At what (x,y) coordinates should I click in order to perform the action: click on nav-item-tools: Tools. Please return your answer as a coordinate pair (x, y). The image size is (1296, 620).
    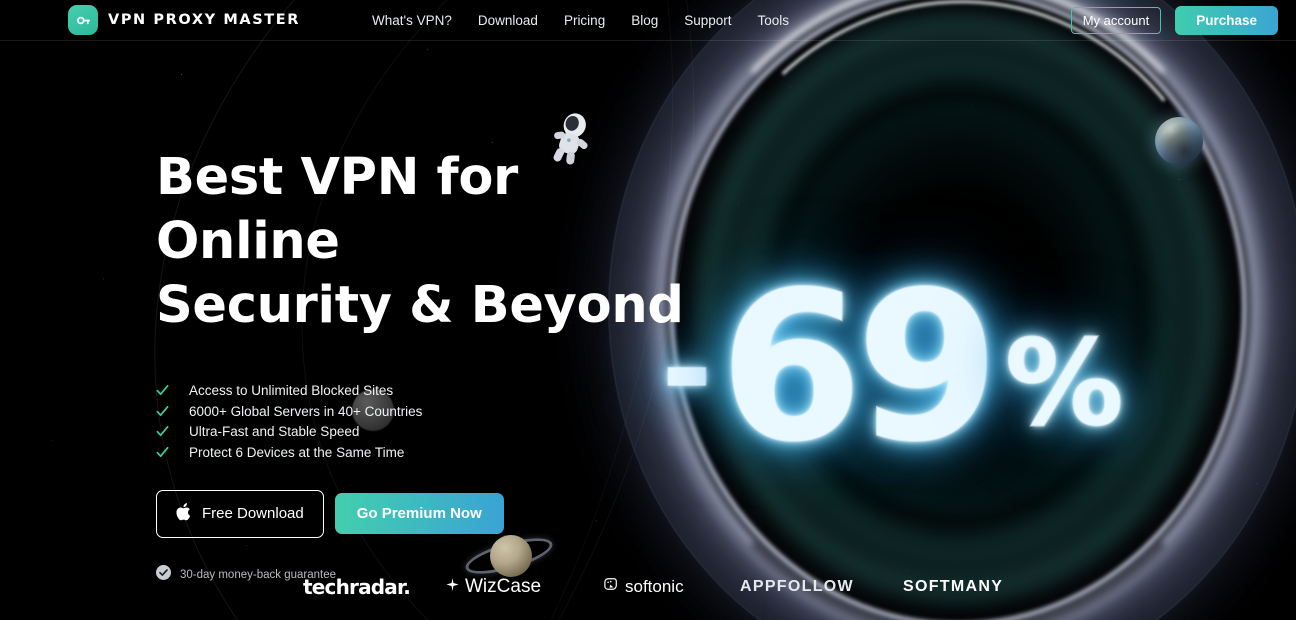
    Looking at the image, I should click on (774, 20).